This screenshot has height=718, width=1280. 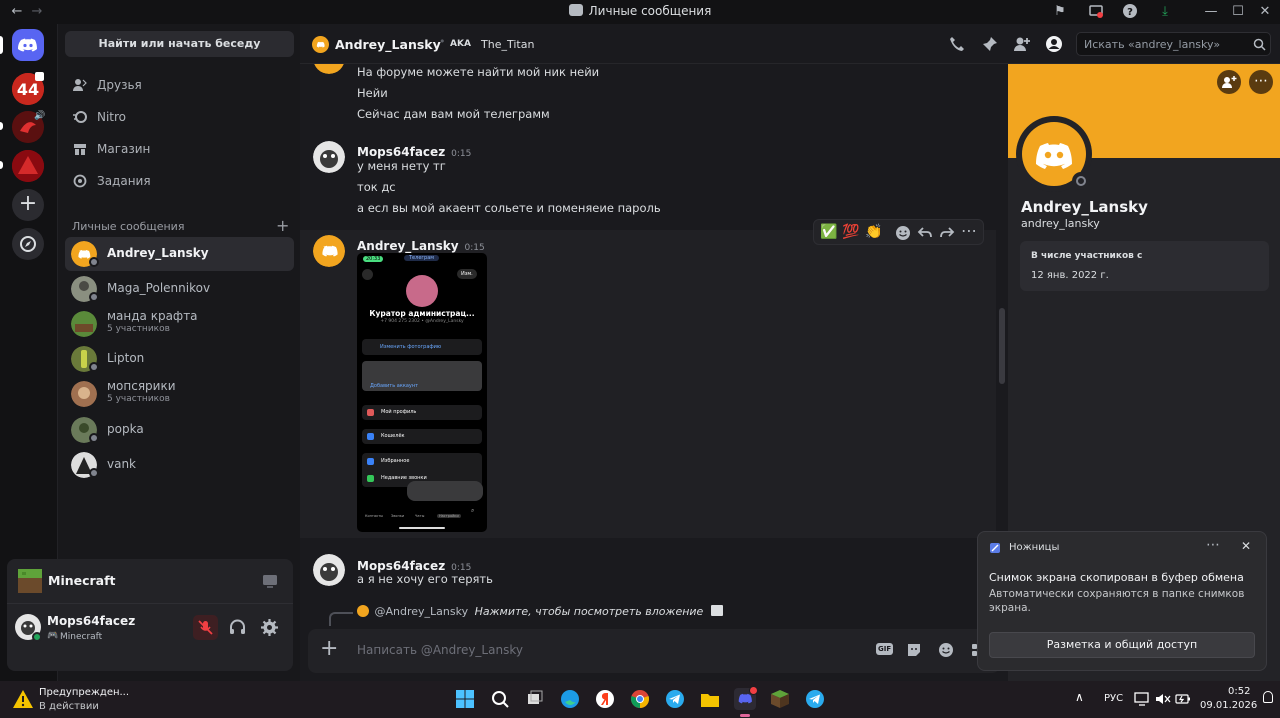 I want to click on minimize-icon: —, so click(x=1211, y=12).